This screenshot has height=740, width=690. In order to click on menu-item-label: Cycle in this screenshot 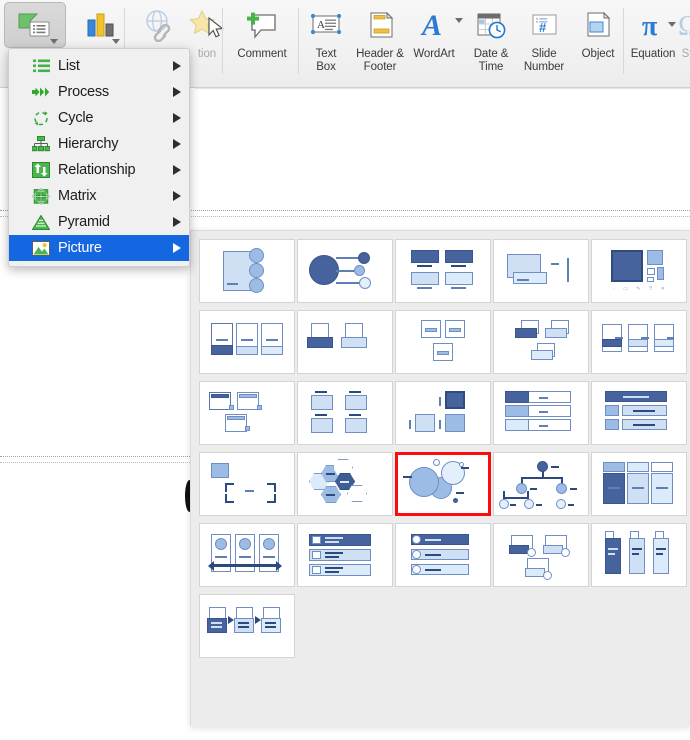, I will do `click(76, 118)`.